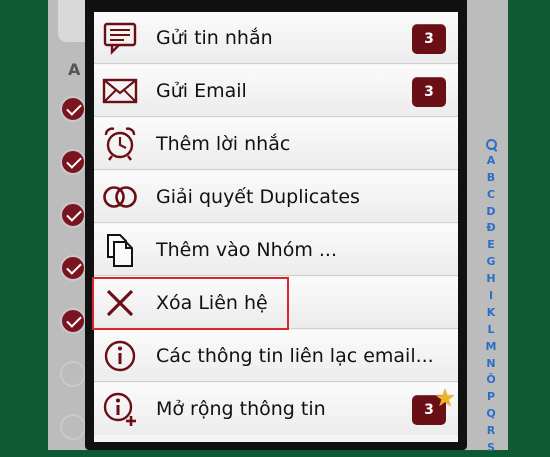  Describe the element at coordinates (491, 364) in the screenshot. I see `index-letter: N` at that location.